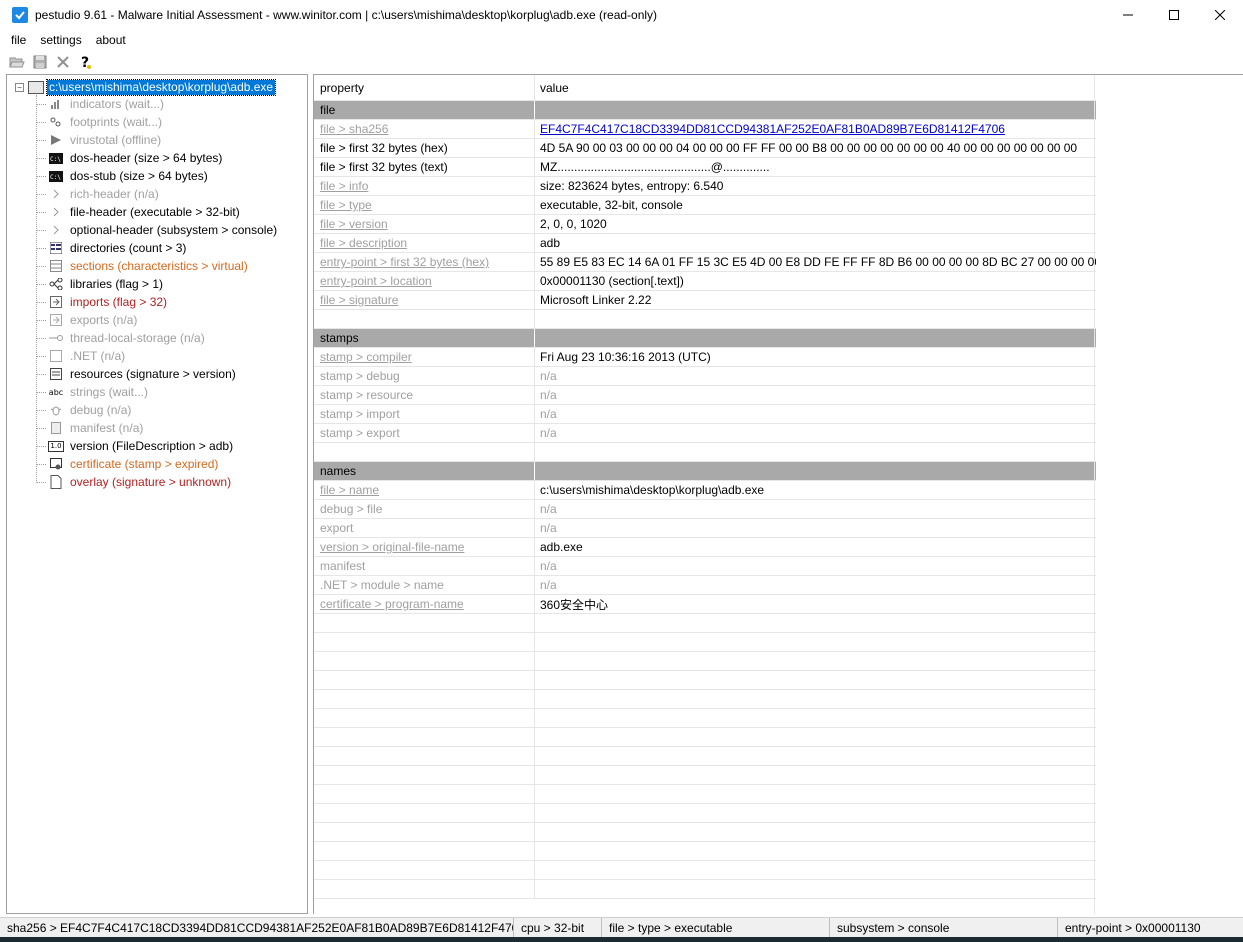  I want to click on tree-item: .NET (n/a), so click(80, 356).